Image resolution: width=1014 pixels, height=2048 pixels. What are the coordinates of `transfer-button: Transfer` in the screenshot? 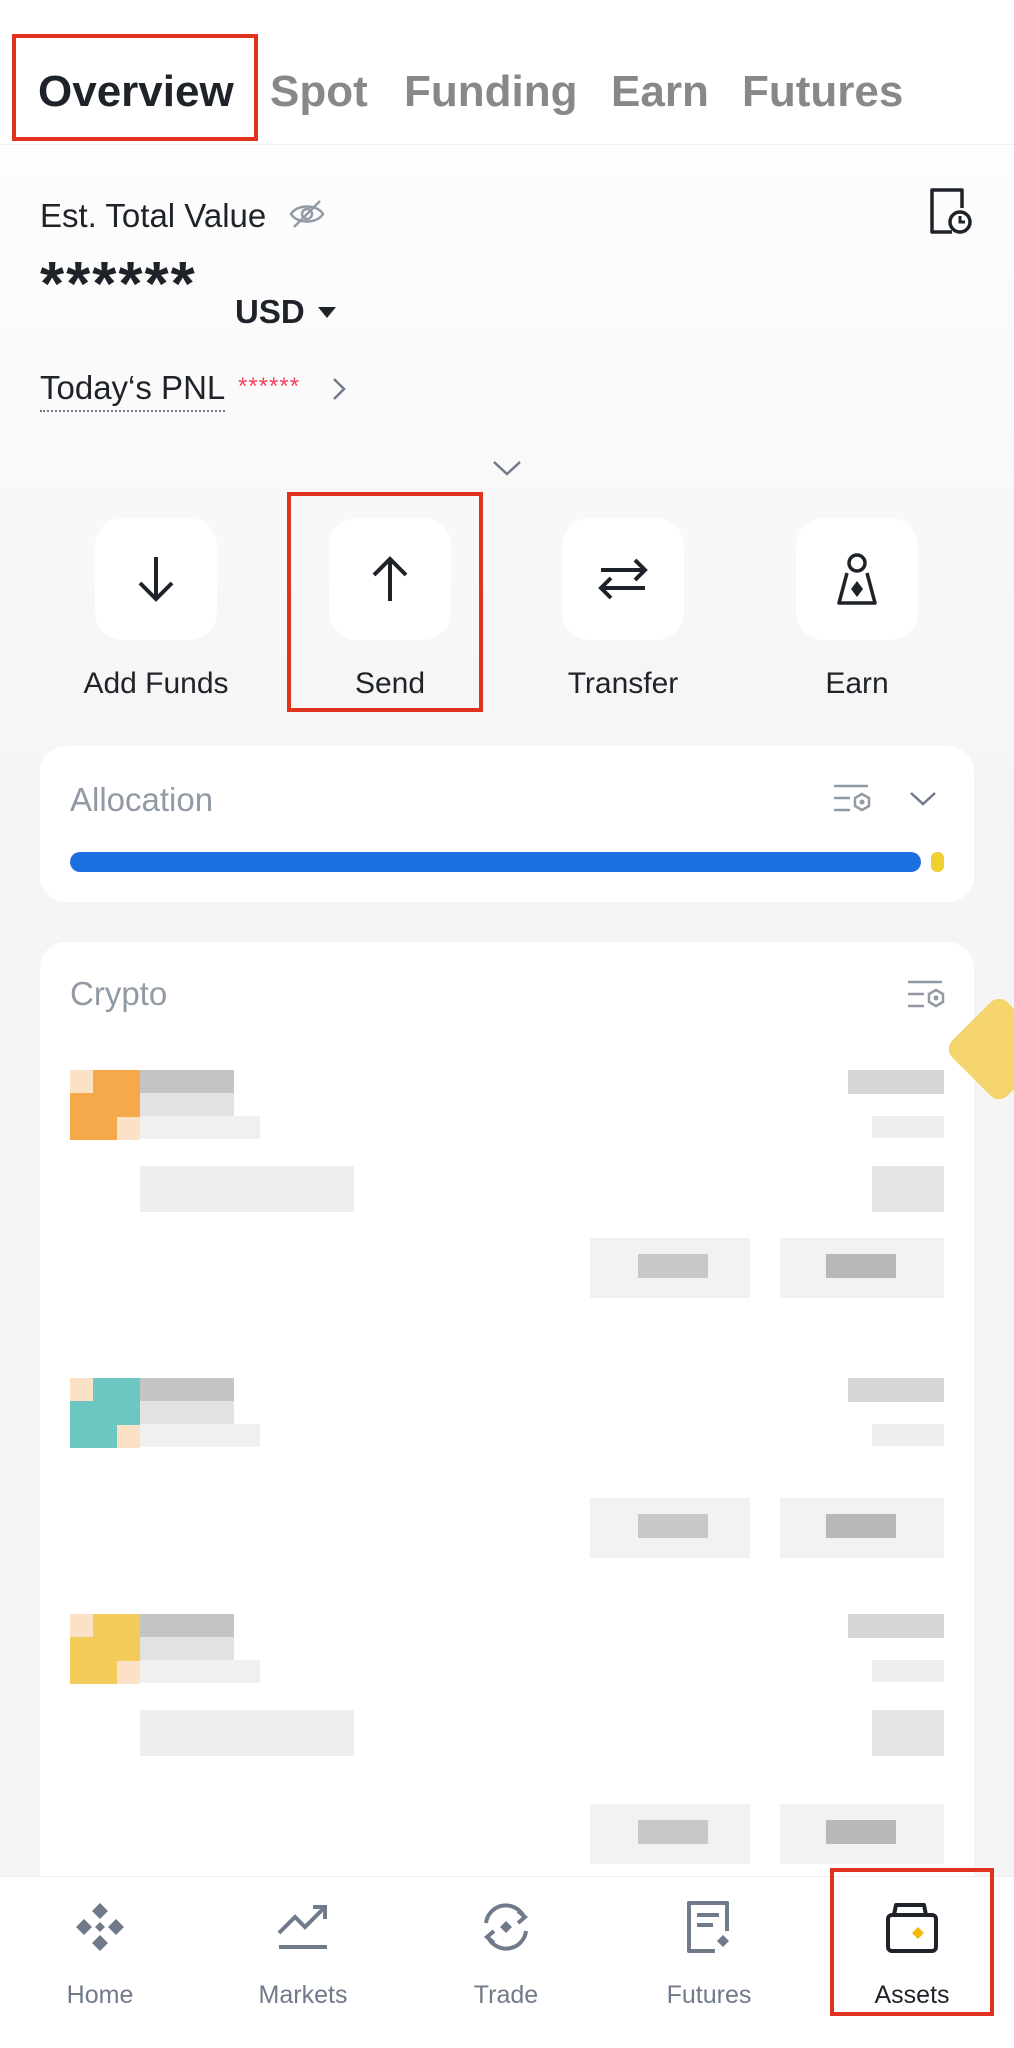 It's located at (623, 610).